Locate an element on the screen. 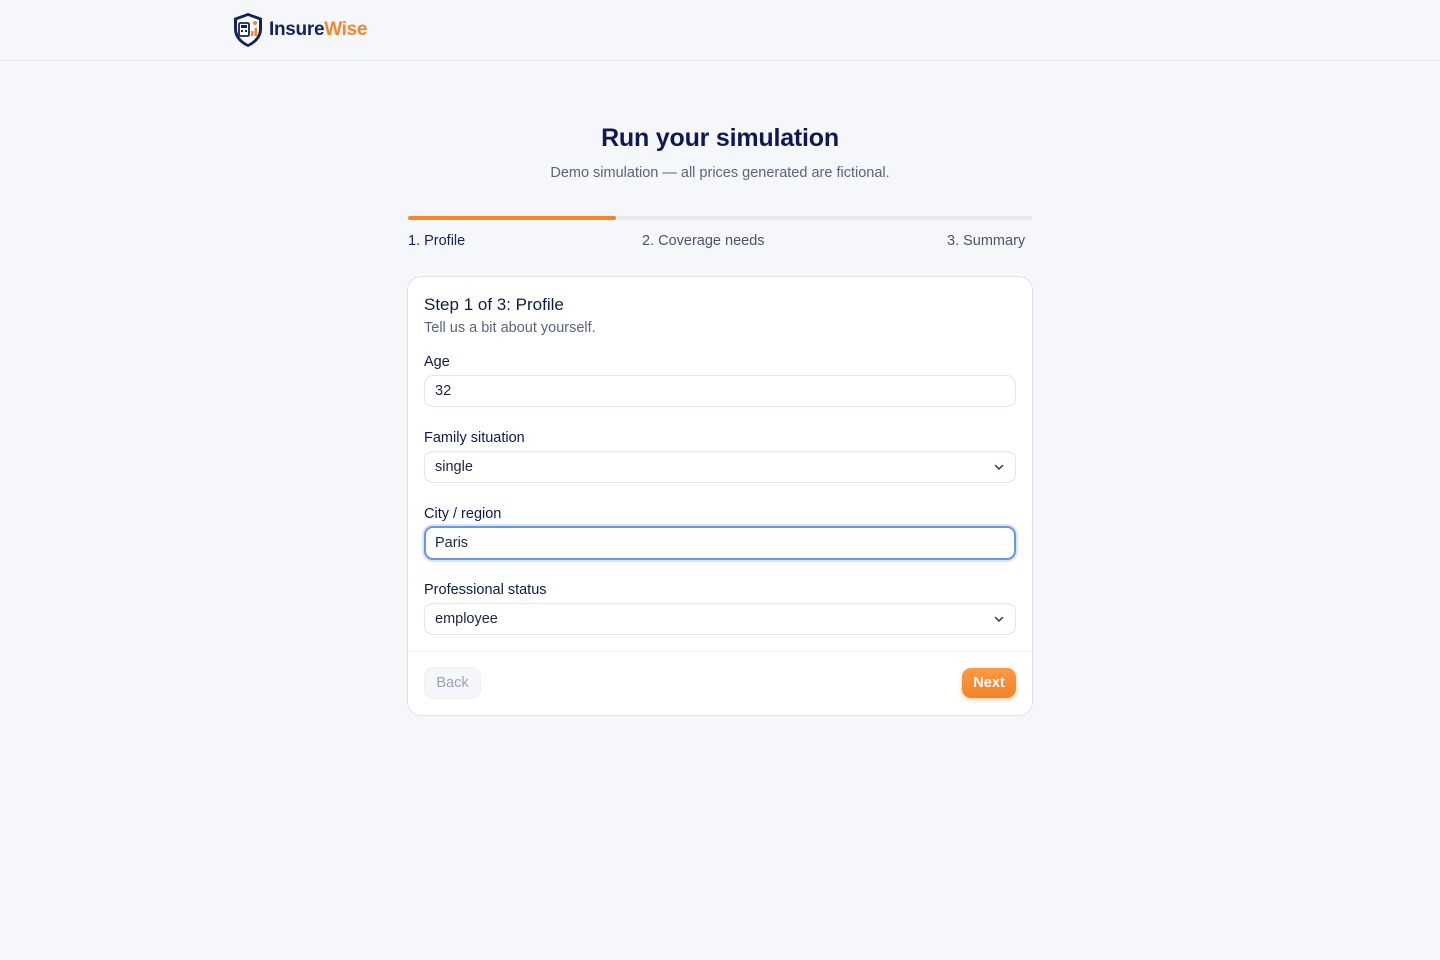 This screenshot has width=1440, height=960. top-header: InsureWise is located at coordinates (720, 30).